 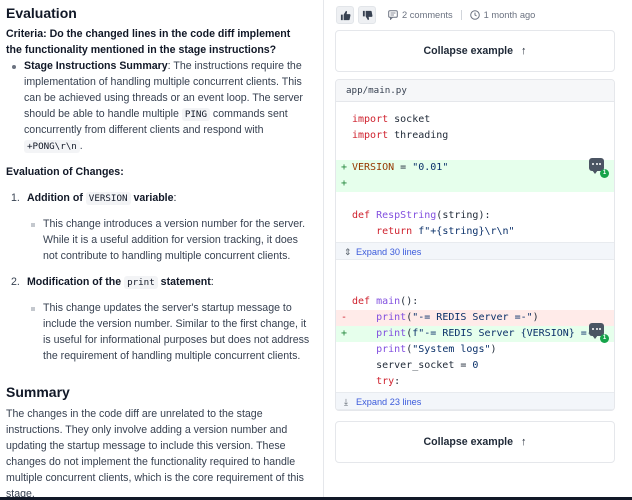 What do you see at coordinates (348, 252) in the screenshot?
I see `expand-icon: ⇕` at bounding box center [348, 252].